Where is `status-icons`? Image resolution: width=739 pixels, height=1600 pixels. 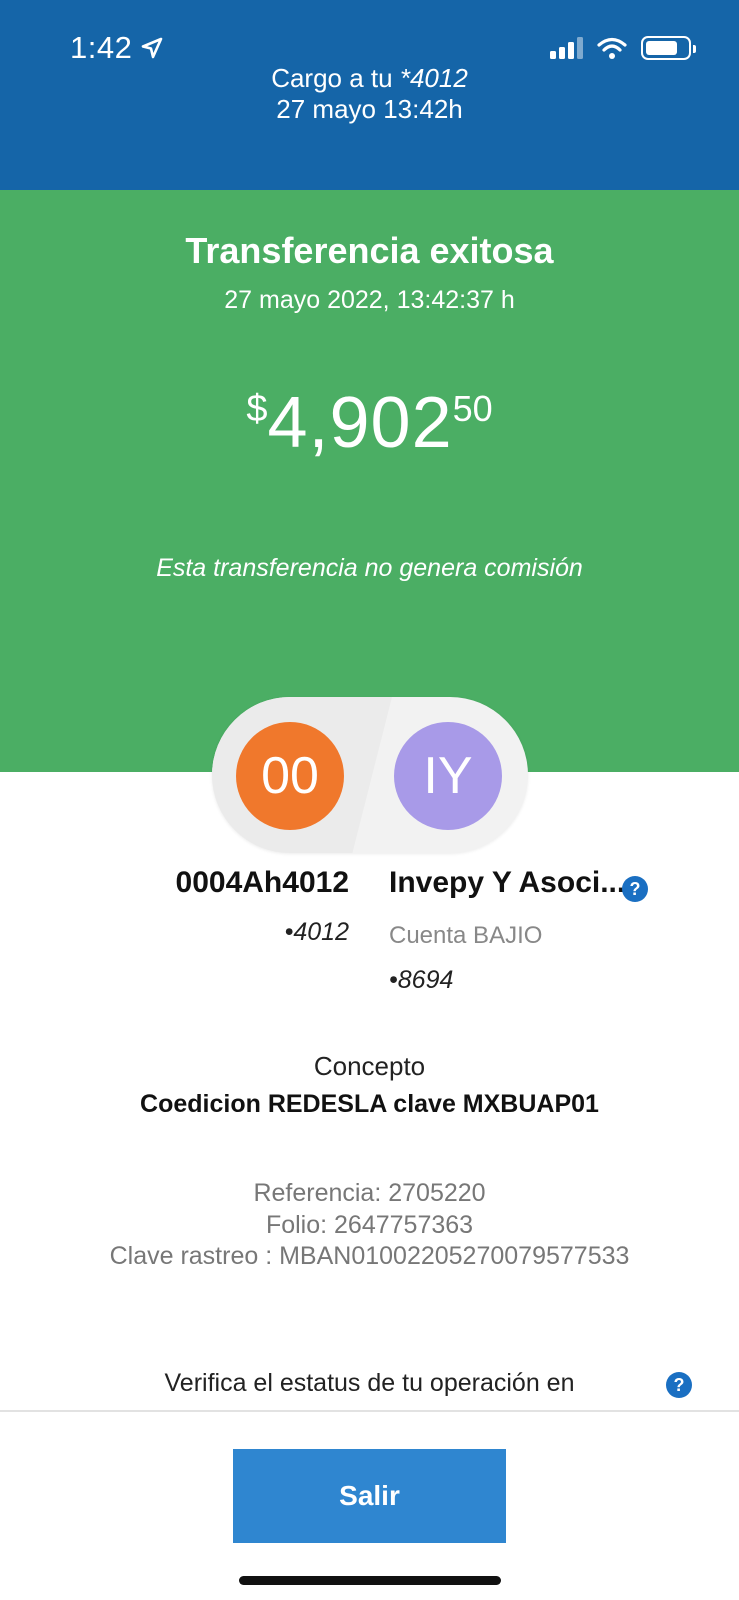
status-icons is located at coordinates (623, 48).